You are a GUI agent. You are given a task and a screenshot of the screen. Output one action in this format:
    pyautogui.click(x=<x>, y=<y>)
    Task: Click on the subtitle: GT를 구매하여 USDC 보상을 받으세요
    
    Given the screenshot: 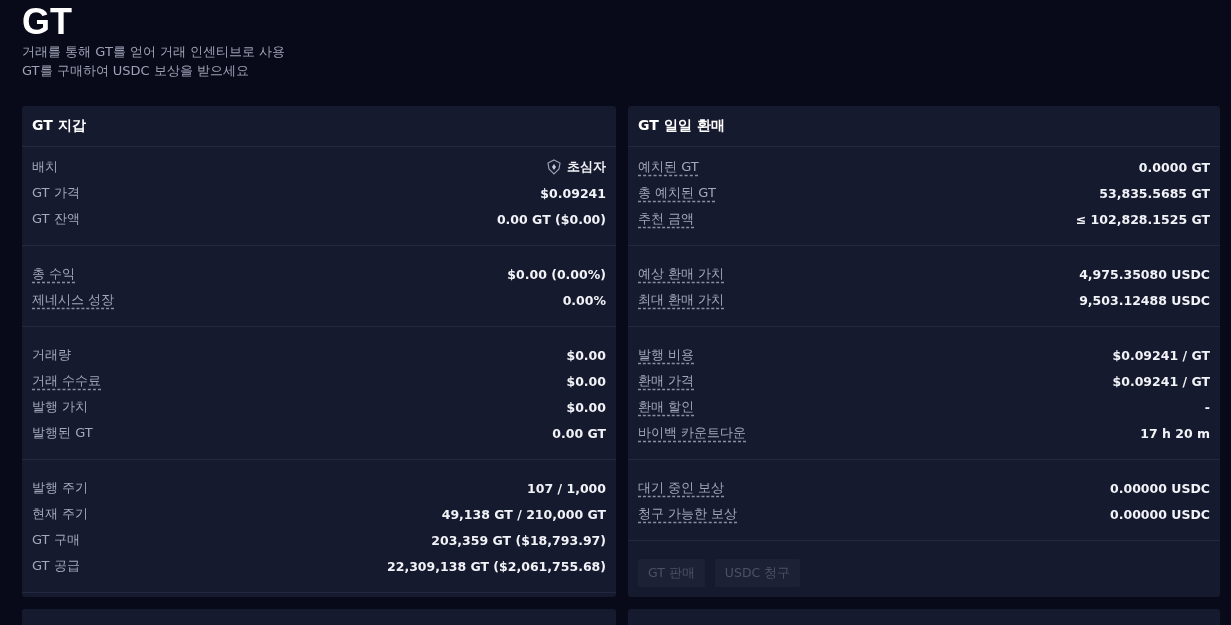 What is the action you would take?
    pyautogui.click(x=135, y=71)
    